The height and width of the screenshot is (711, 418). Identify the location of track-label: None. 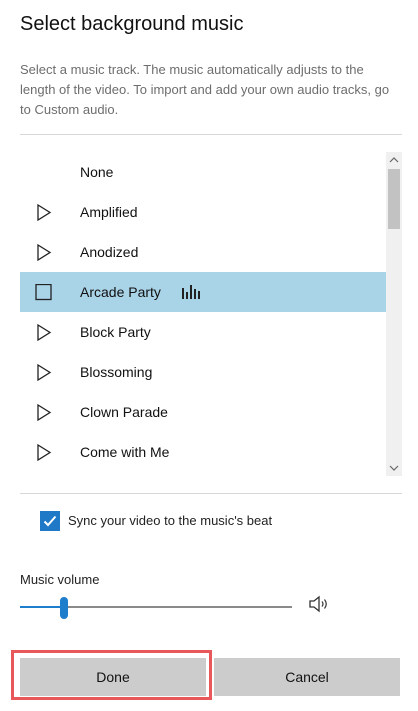
(97, 172).